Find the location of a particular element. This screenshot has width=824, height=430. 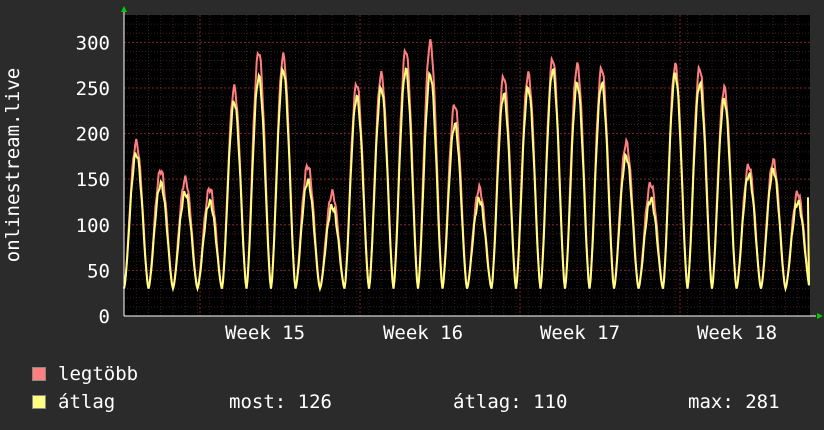

stat-average: átlag: 110 is located at coordinates (510, 402).